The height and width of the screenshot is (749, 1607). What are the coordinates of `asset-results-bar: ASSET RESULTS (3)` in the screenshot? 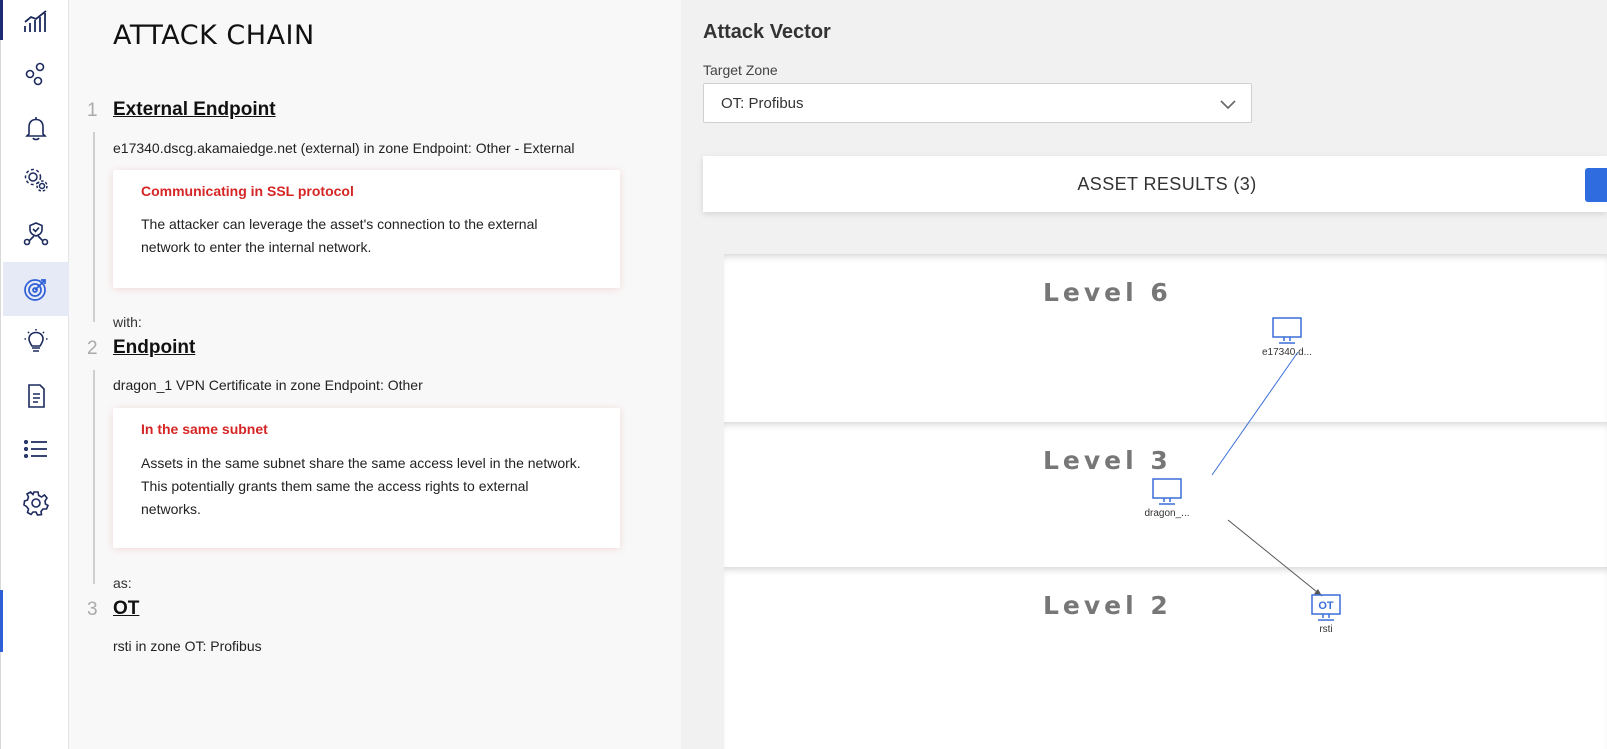 It's located at (1155, 184).